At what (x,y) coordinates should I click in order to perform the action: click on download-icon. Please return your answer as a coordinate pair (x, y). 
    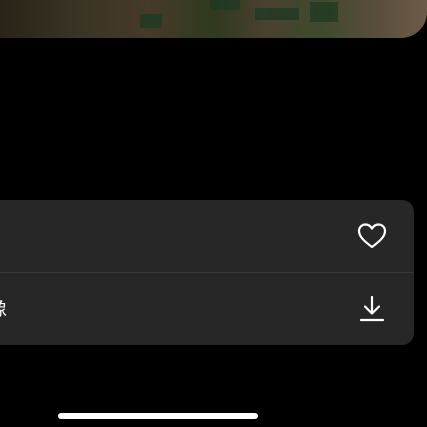
    Looking at the image, I should click on (372, 309).